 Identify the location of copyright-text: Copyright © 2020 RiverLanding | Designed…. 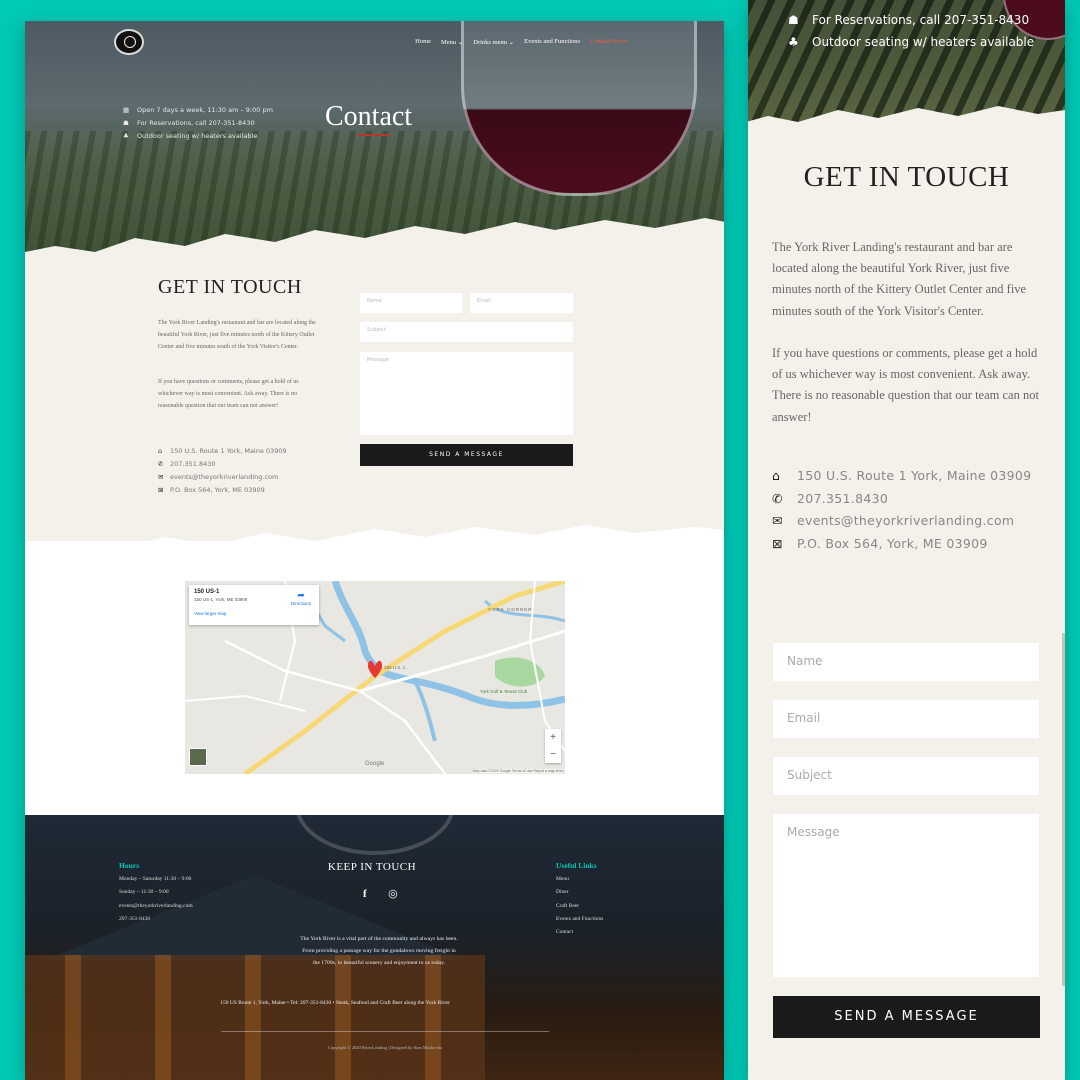
(385, 1047).